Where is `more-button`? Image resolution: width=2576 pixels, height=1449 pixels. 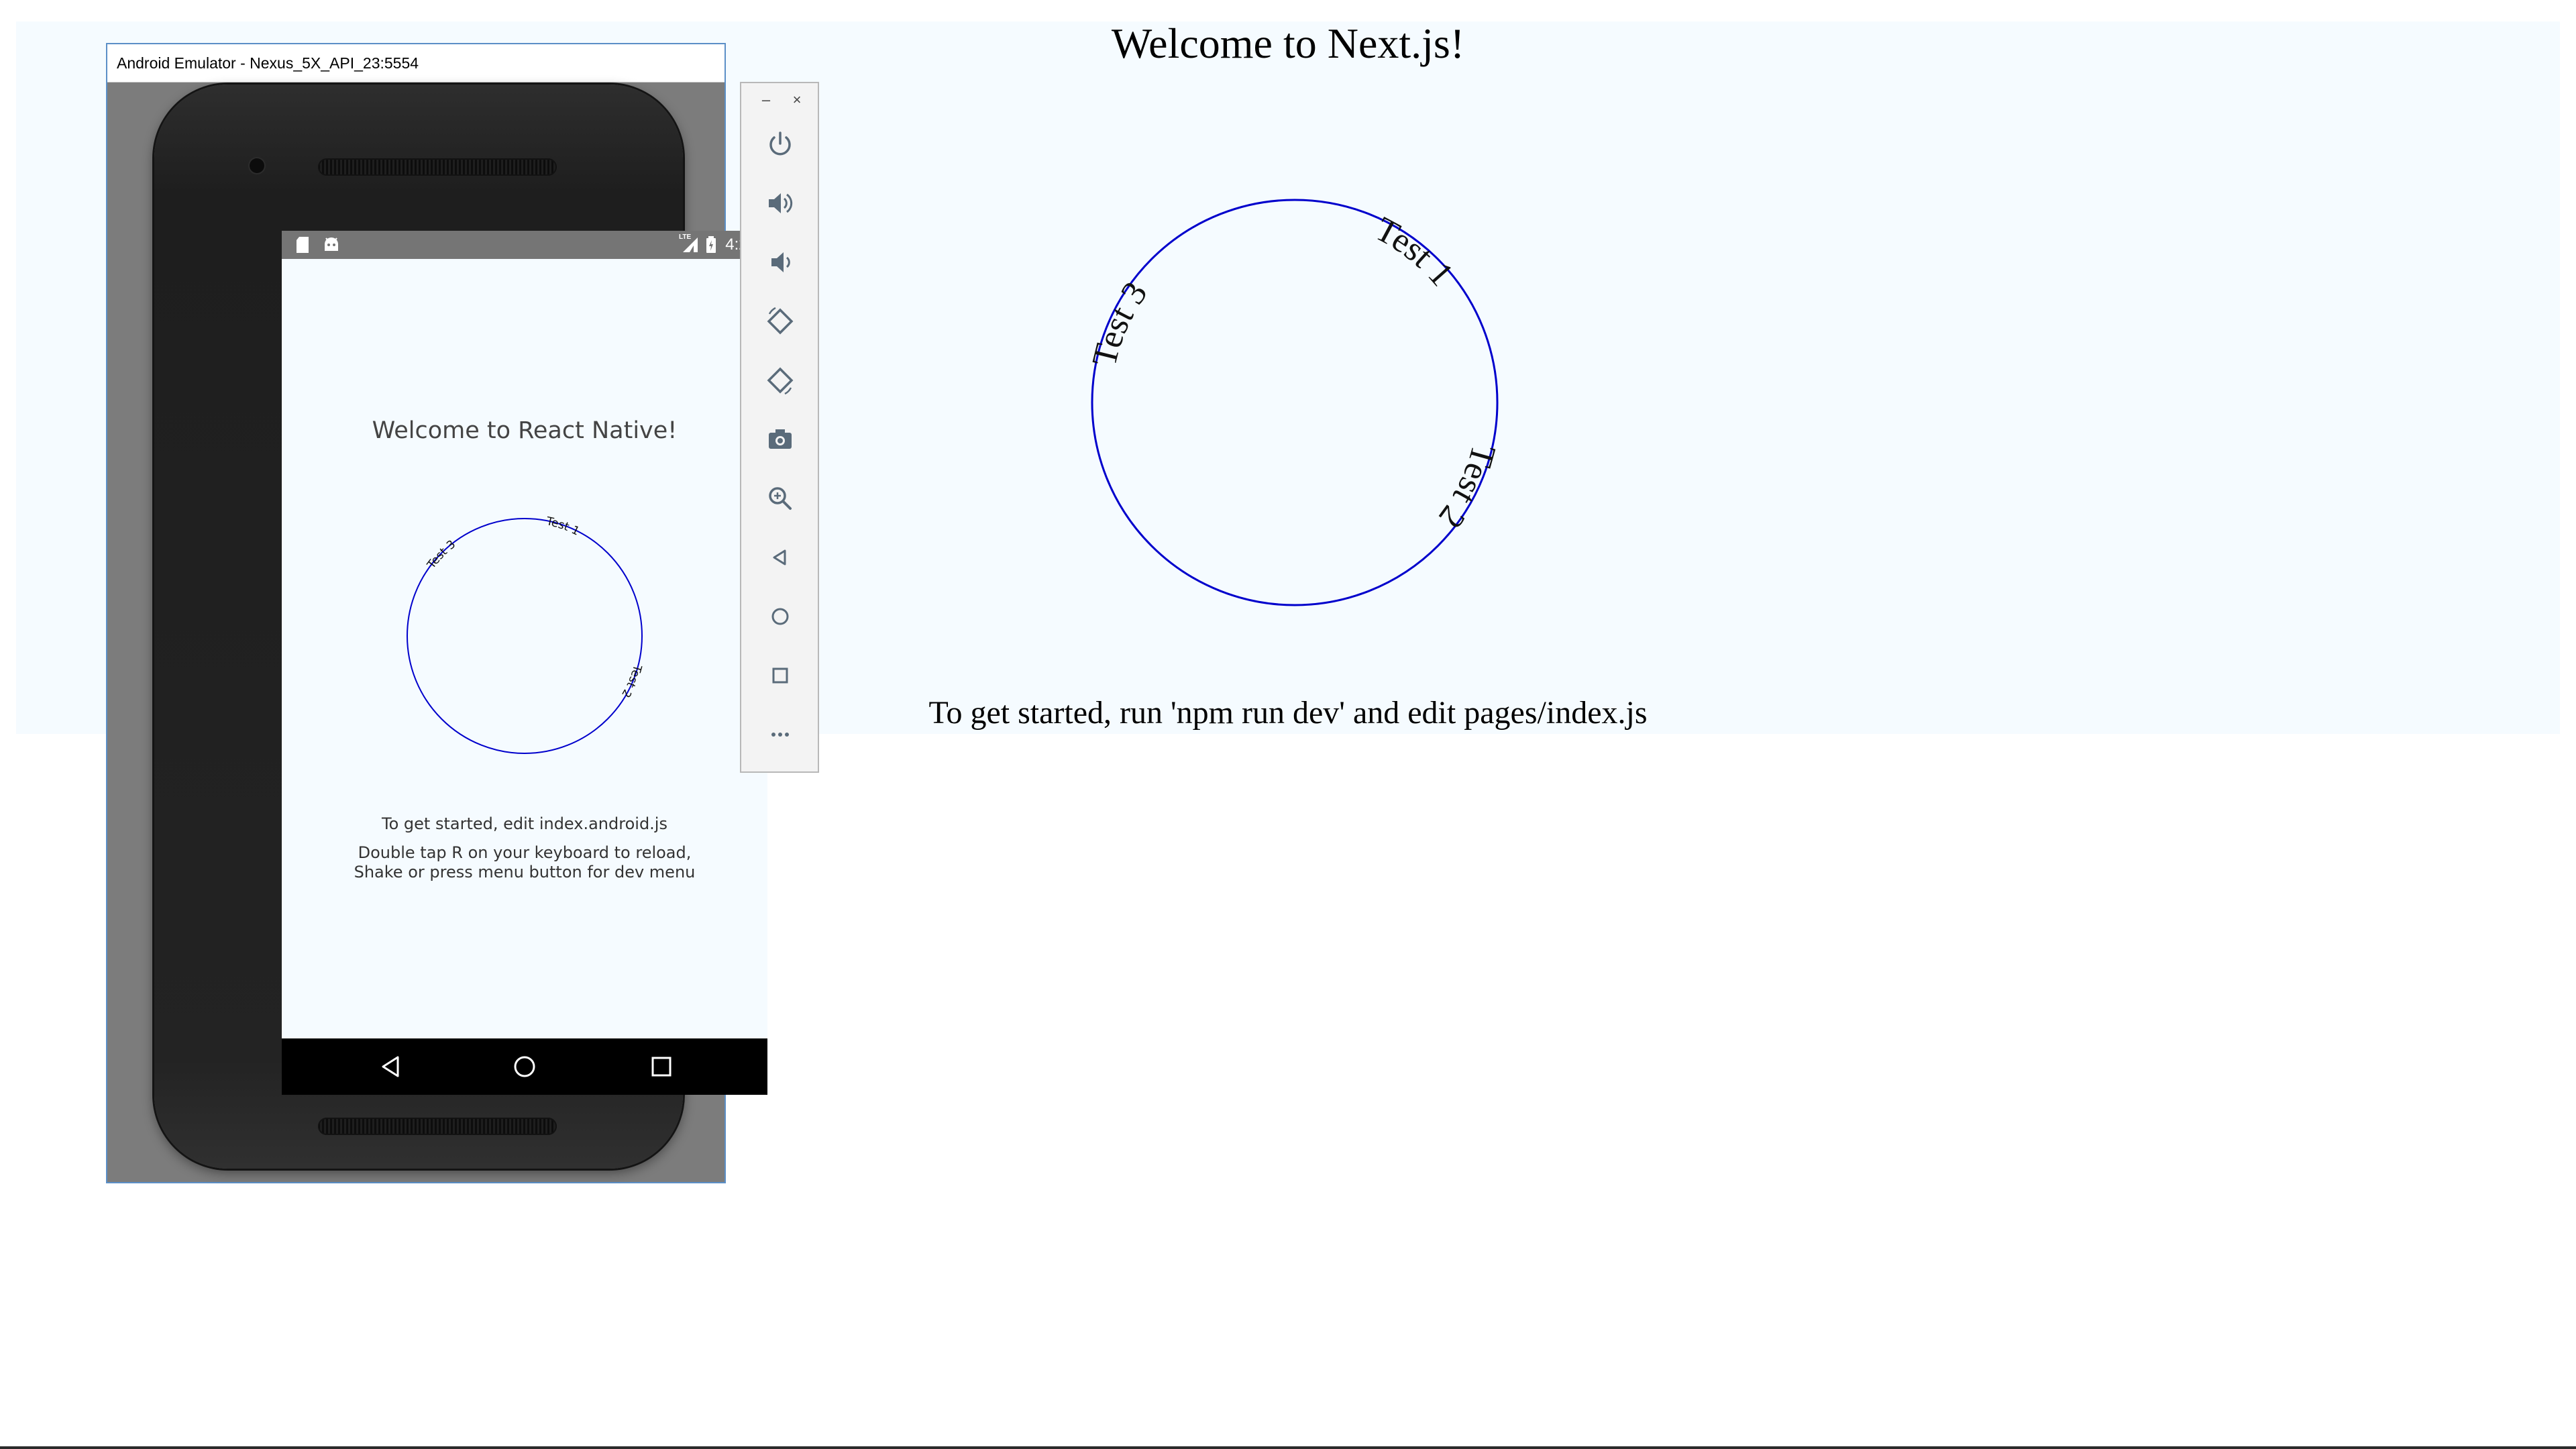 more-button is located at coordinates (780, 734).